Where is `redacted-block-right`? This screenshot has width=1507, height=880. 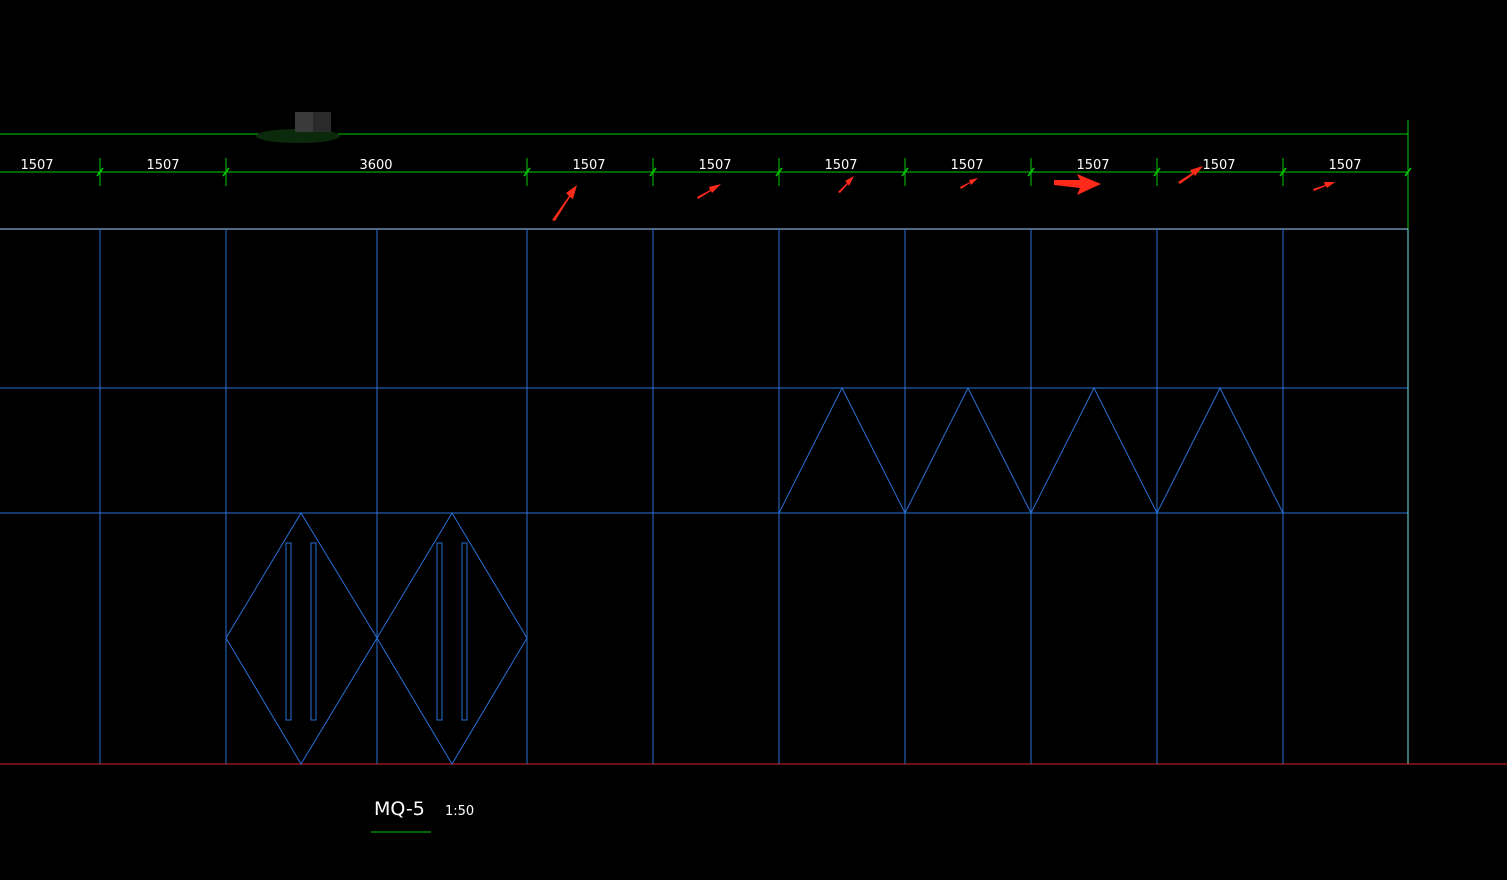 redacted-block-right is located at coordinates (322, 122).